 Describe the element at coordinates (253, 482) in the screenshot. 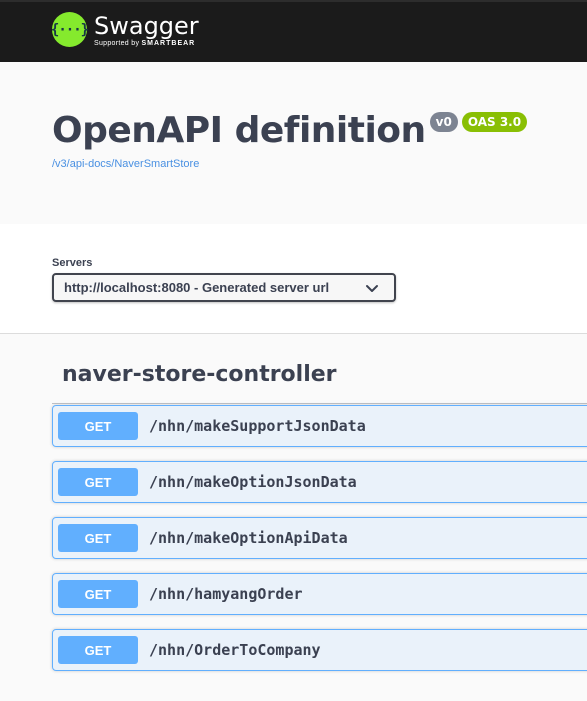

I see `operation-path: /nhn/makeOptionJsonData` at that location.